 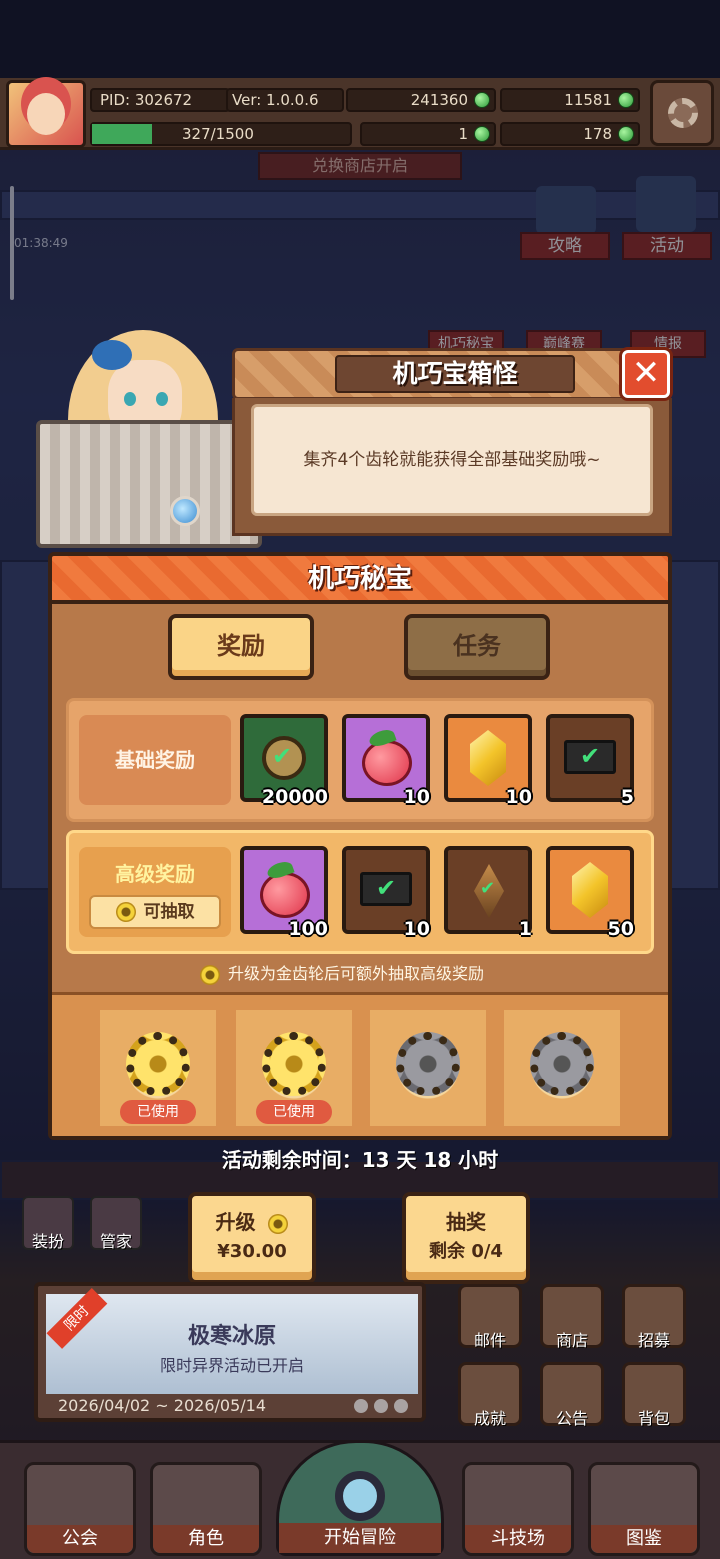 I want to click on backpack-label: 背包, so click(x=653, y=1418).